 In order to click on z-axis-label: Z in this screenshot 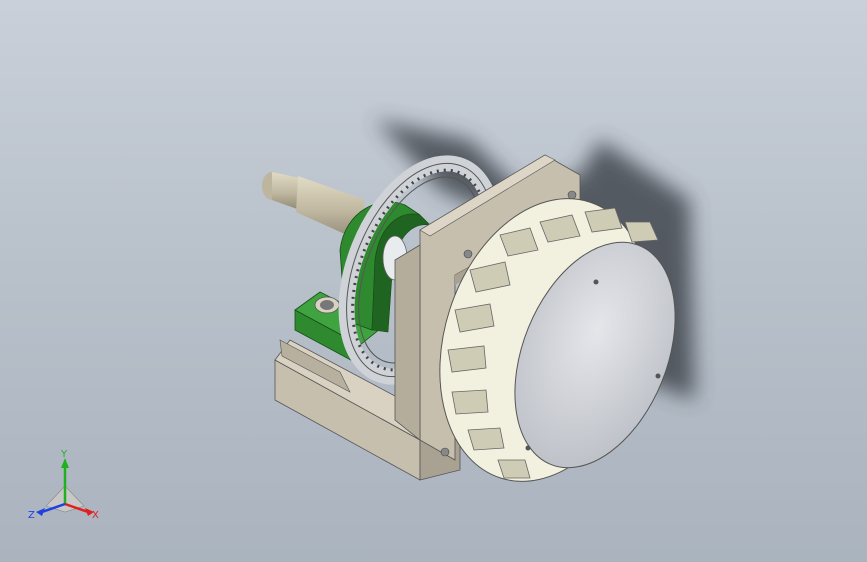, I will do `click(31, 515)`.